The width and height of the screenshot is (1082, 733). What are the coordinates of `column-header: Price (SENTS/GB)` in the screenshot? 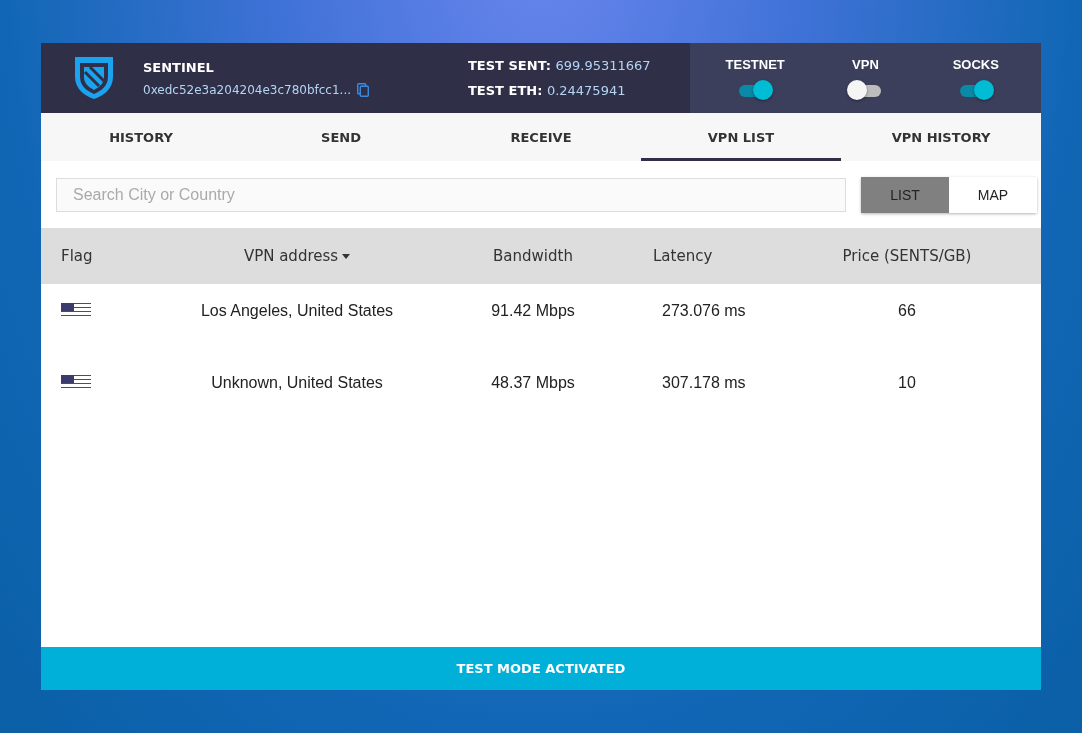 It's located at (907, 256).